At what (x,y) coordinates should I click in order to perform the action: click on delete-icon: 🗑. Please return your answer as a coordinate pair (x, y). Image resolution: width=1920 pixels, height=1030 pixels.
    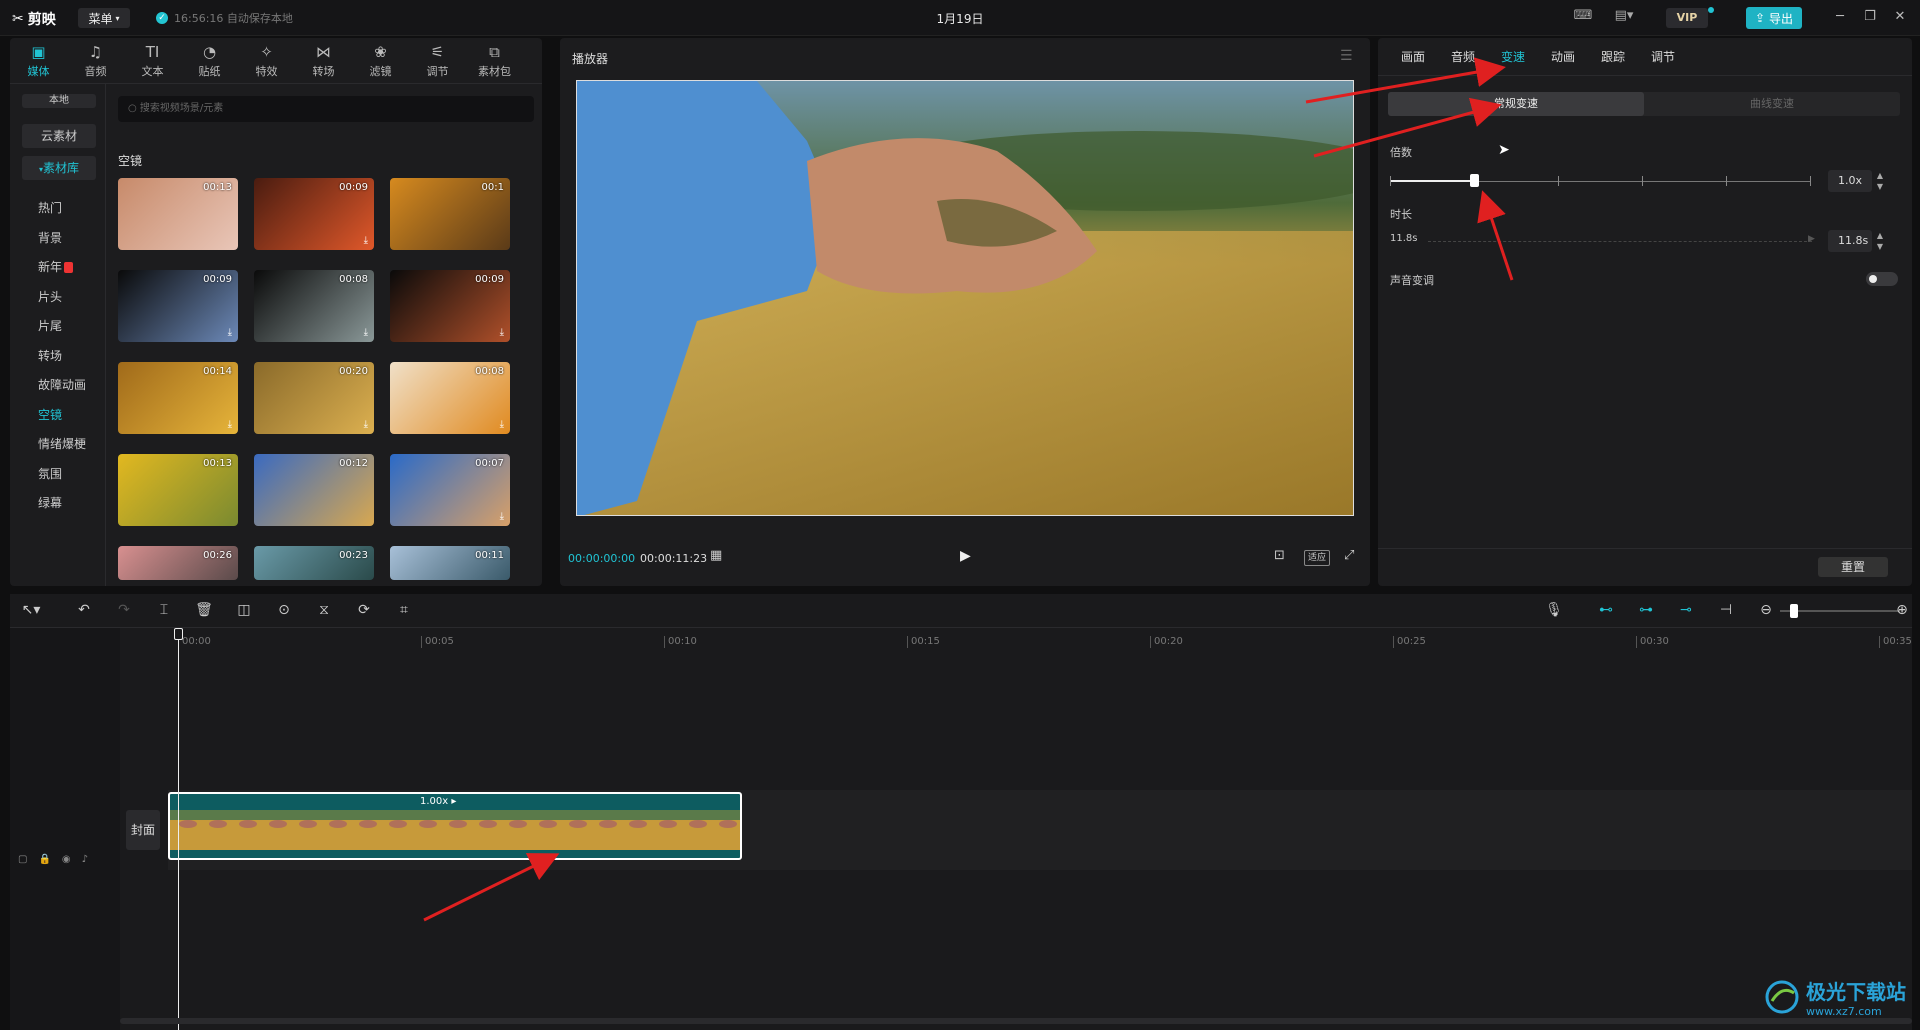
    Looking at the image, I should click on (204, 610).